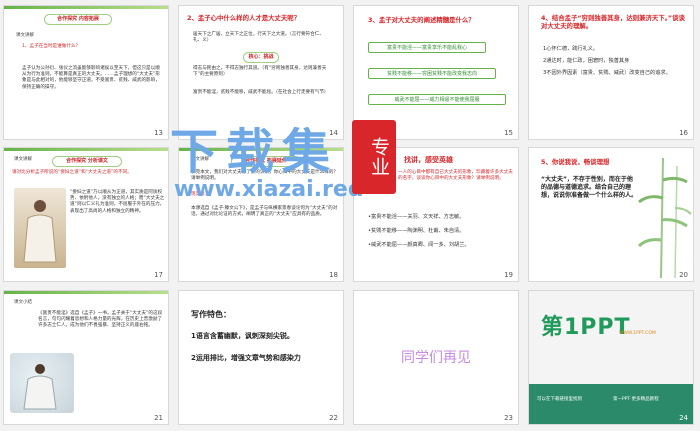 Image resolution: width=700 pixels, height=431 pixels. I want to click on slide-number: 24, so click(683, 418).